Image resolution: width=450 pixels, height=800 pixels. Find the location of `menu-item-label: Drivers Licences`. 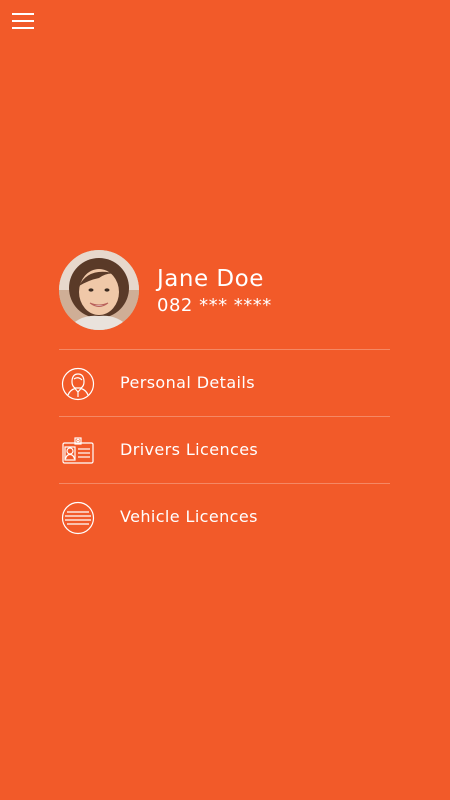

menu-item-label: Drivers Licences is located at coordinates (189, 449).